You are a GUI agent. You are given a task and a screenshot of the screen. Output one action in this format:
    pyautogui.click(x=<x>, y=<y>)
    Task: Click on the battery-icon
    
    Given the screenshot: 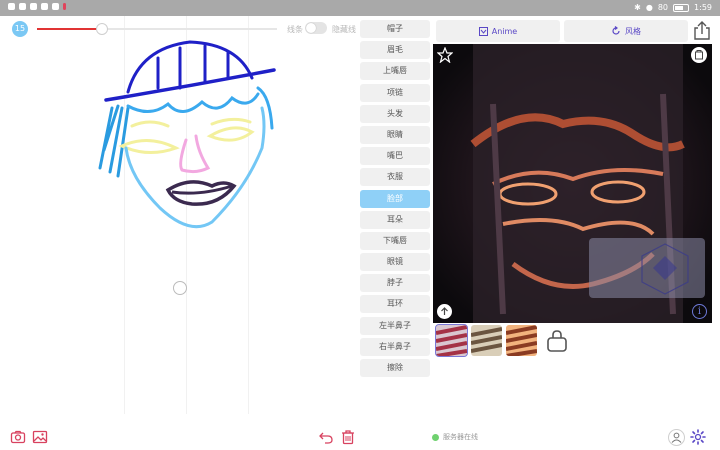 What is the action you would take?
    pyautogui.click(x=681, y=7)
    